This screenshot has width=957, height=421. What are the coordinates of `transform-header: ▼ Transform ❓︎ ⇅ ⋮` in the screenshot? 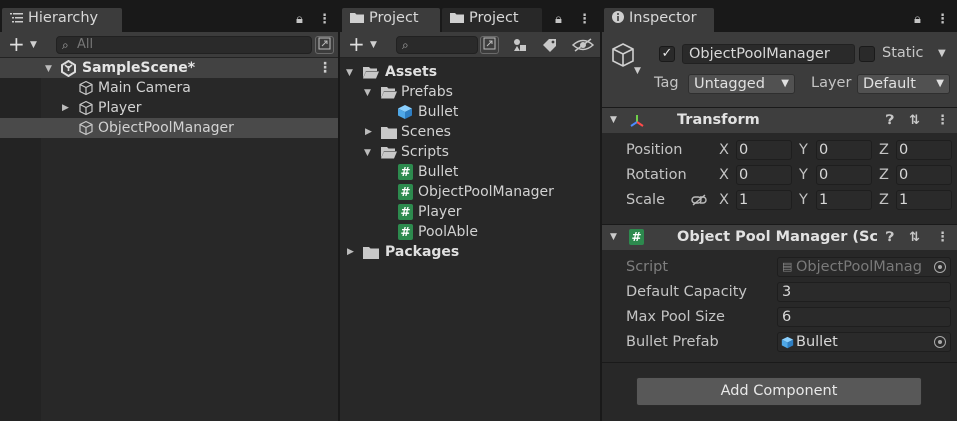 It's located at (779, 120).